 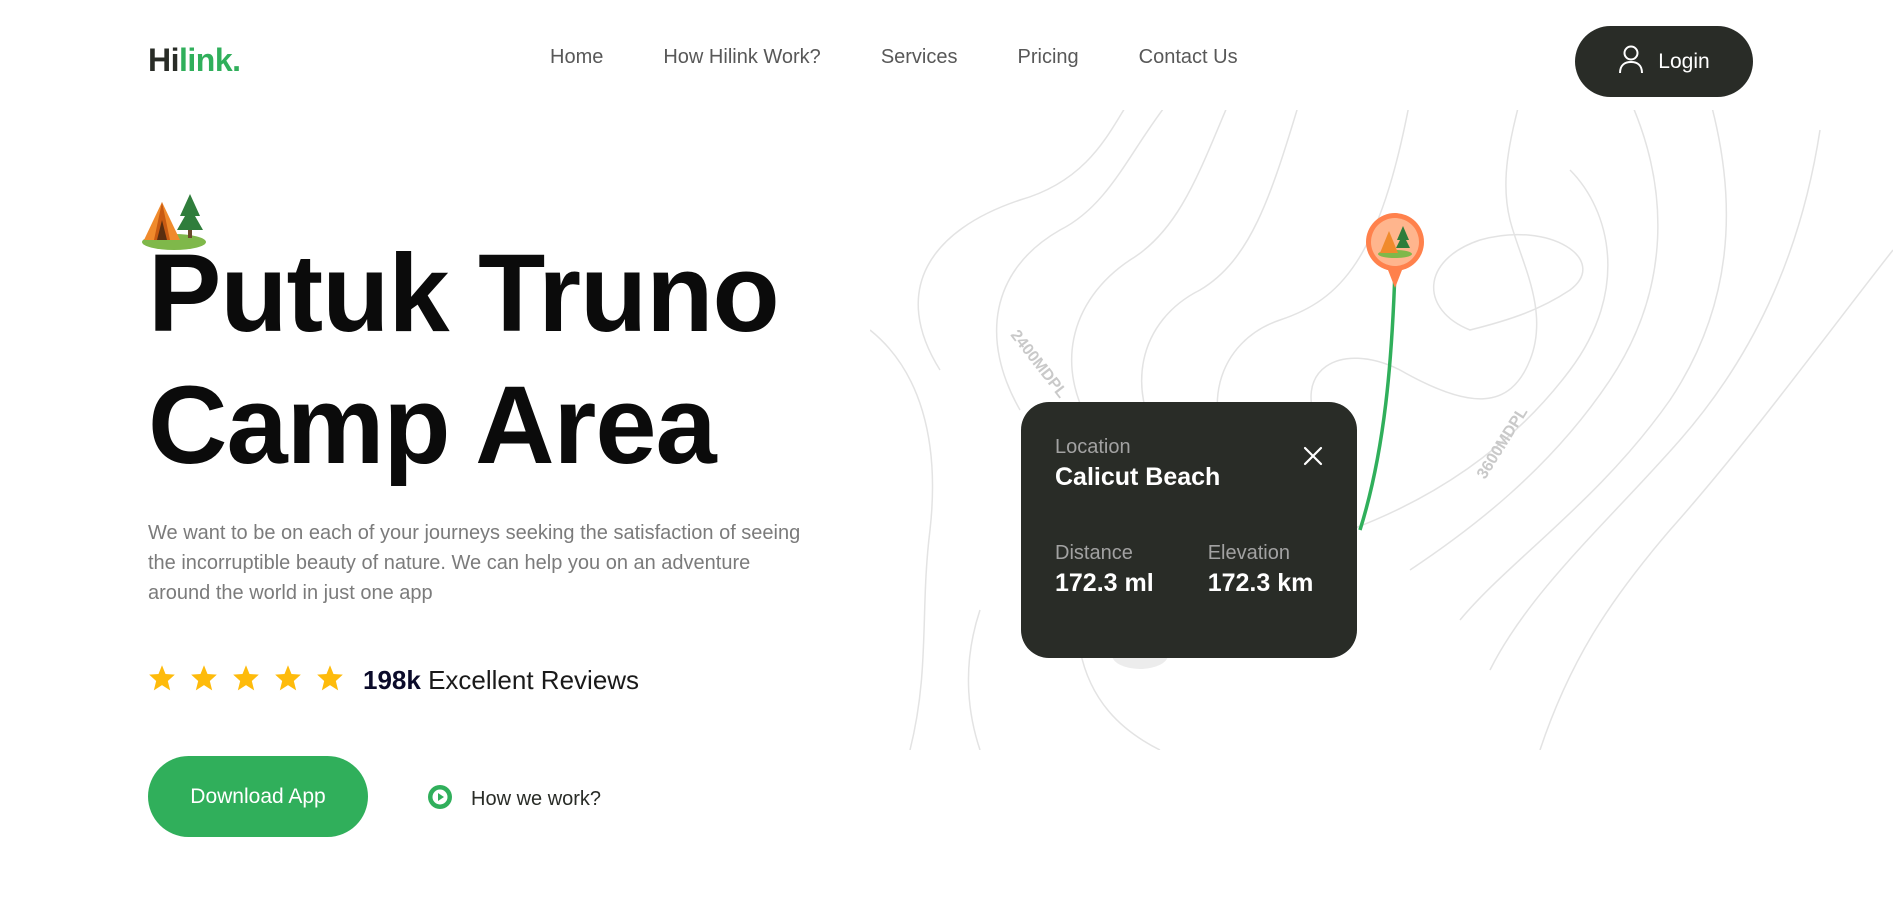 What do you see at coordinates (1684, 61) in the screenshot?
I see `login-label: Login` at bounding box center [1684, 61].